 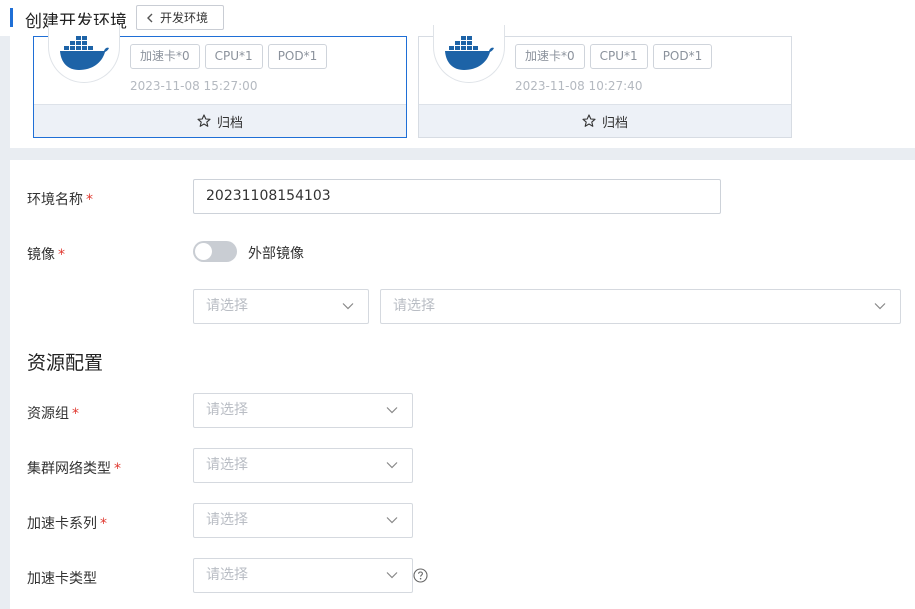 I want to click on back-button: 开发环境, so click(x=180, y=17).